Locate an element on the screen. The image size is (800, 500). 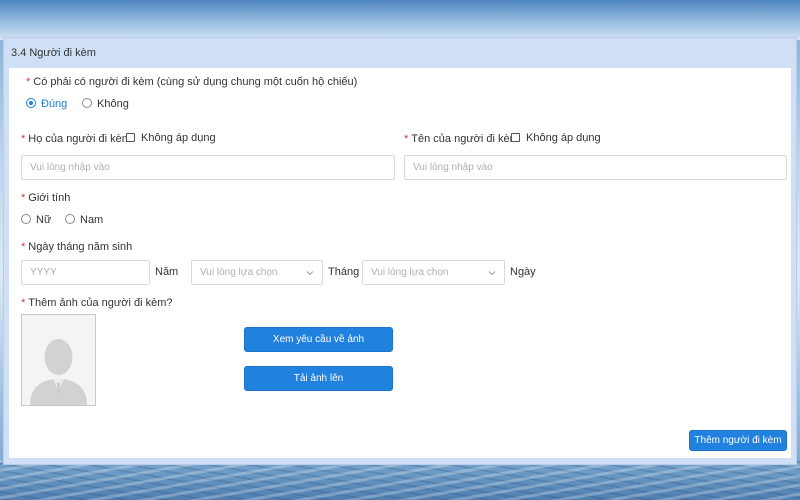
radio-checked-icon is located at coordinates (31, 103).